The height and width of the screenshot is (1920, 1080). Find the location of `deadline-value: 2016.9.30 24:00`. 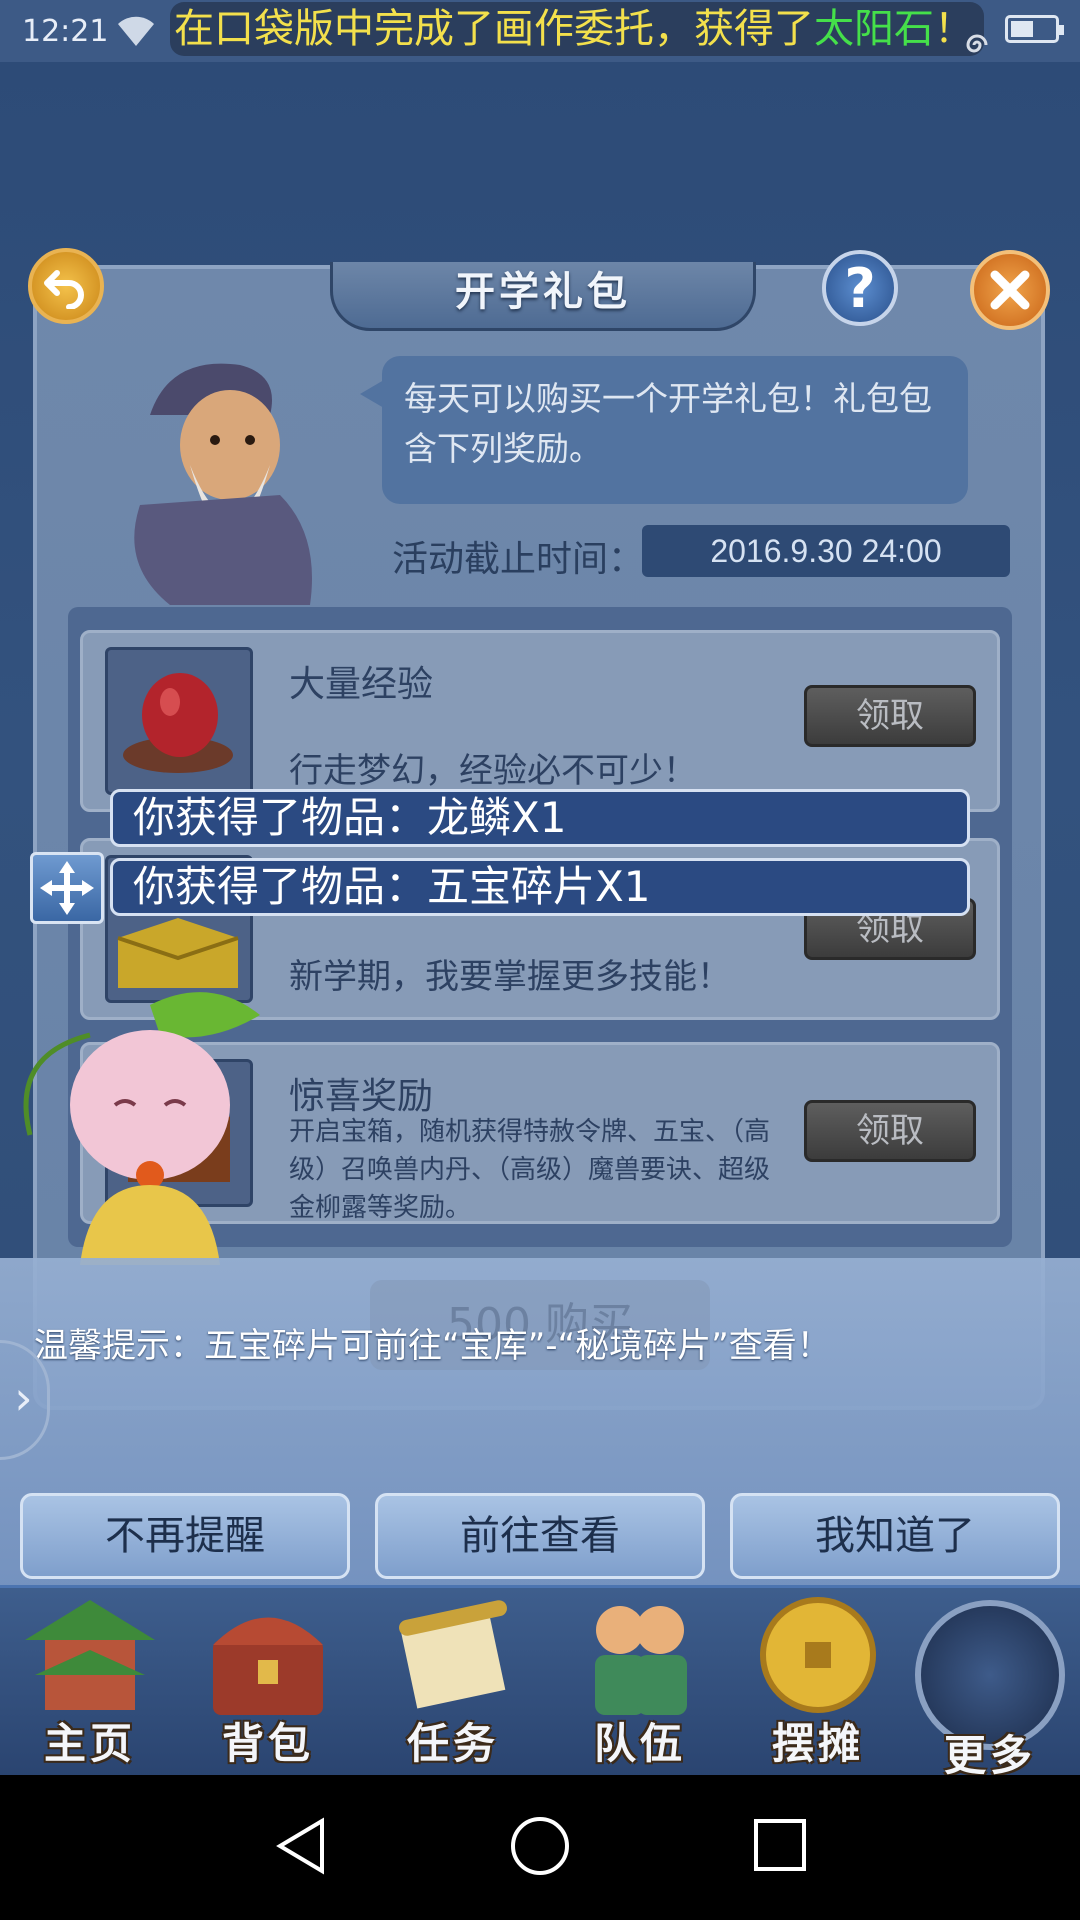

deadline-value: 2016.9.30 24:00 is located at coordinates (826, 551).